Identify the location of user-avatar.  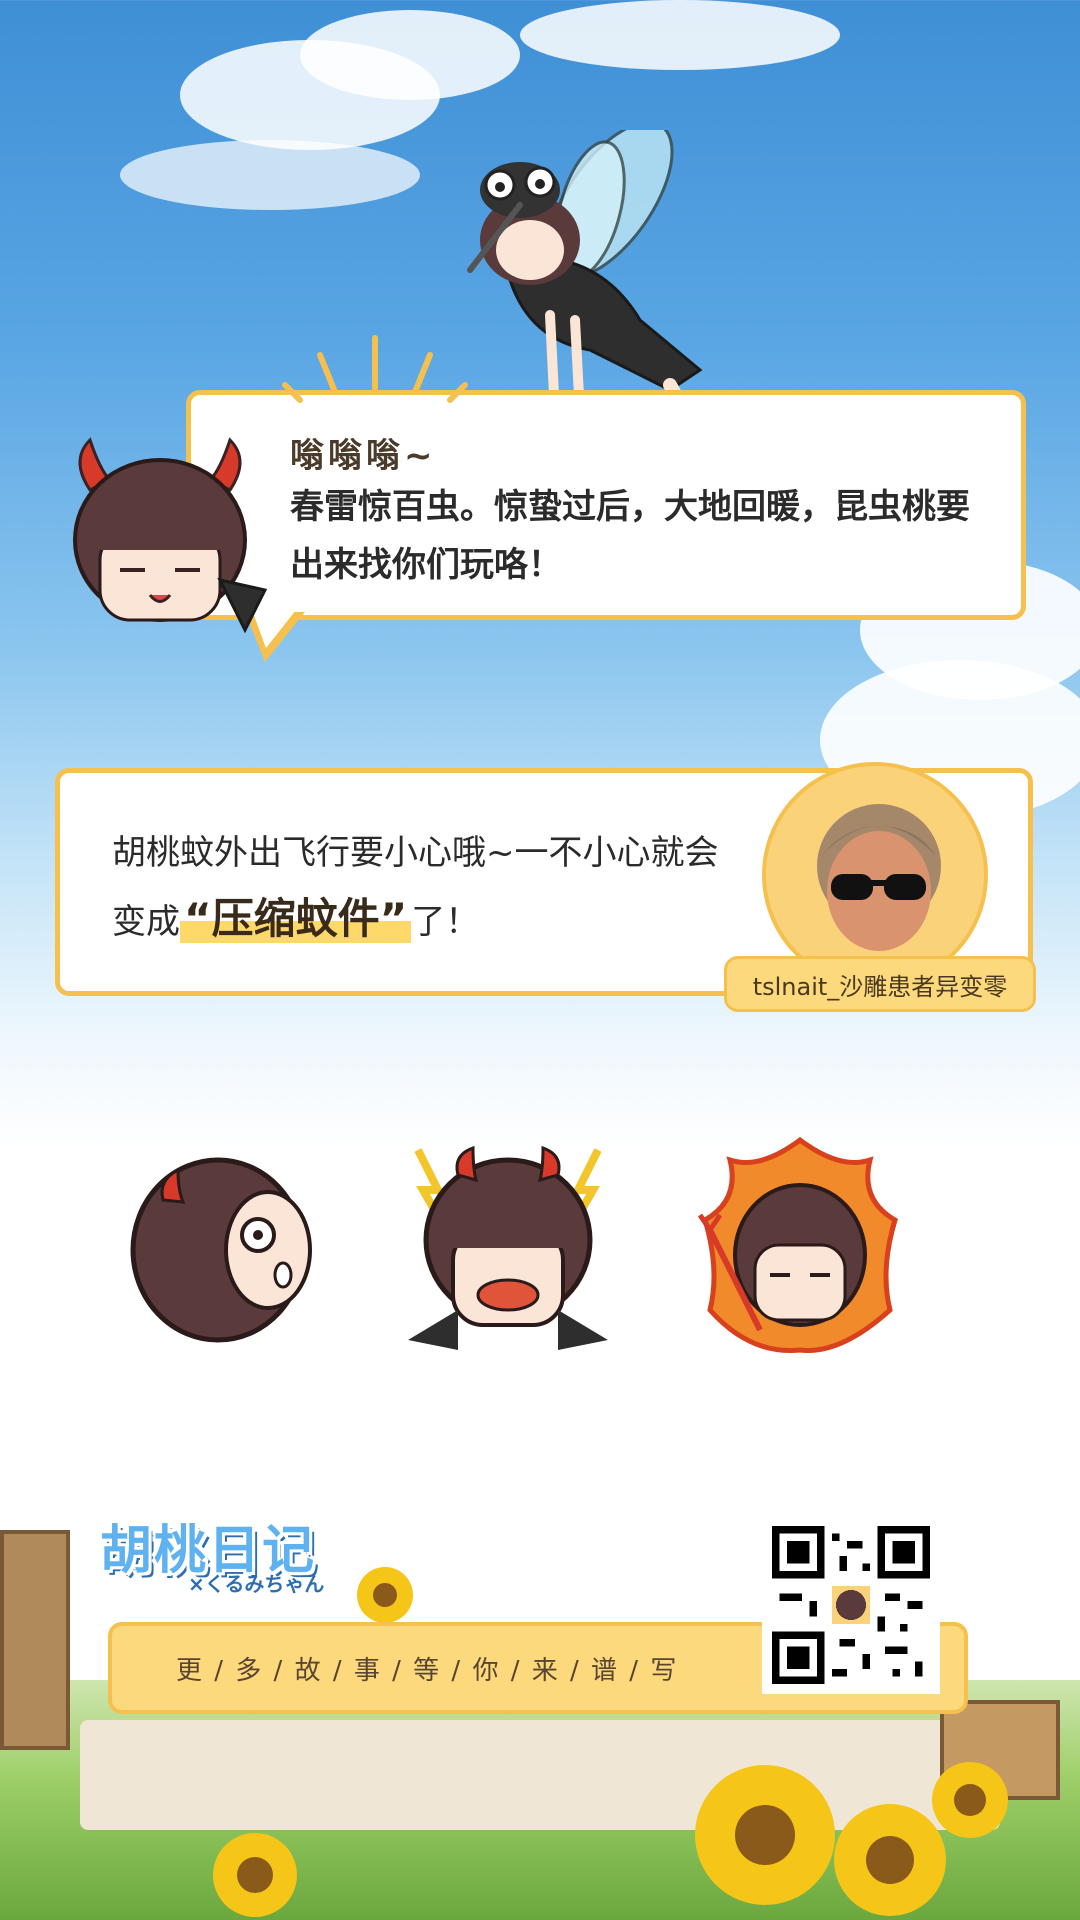
(875, 875).